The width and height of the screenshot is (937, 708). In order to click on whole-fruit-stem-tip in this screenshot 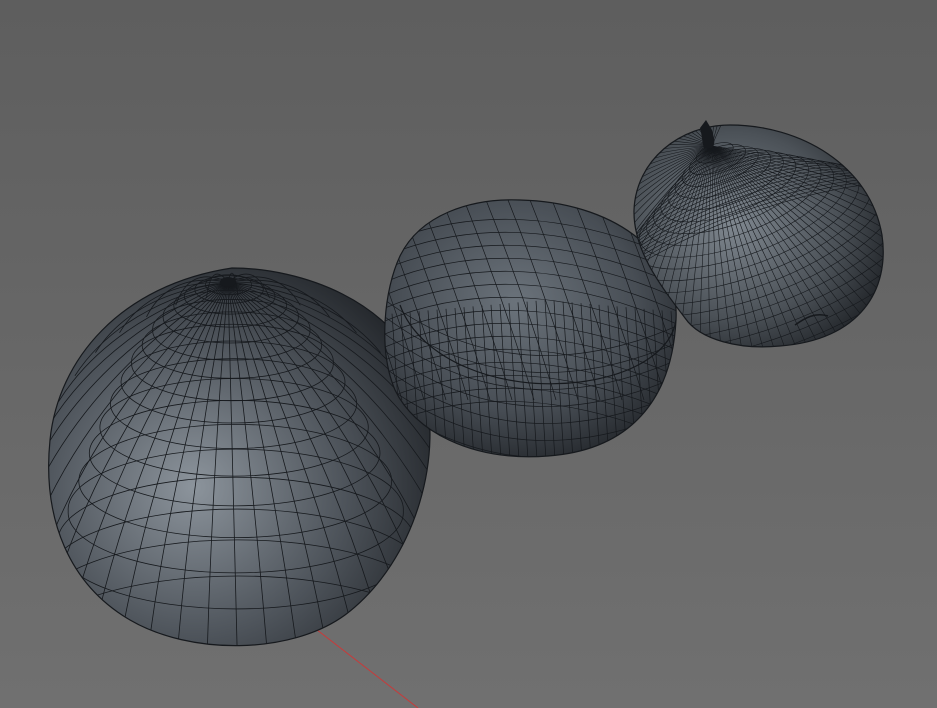, I will do `click(228, 282)`.